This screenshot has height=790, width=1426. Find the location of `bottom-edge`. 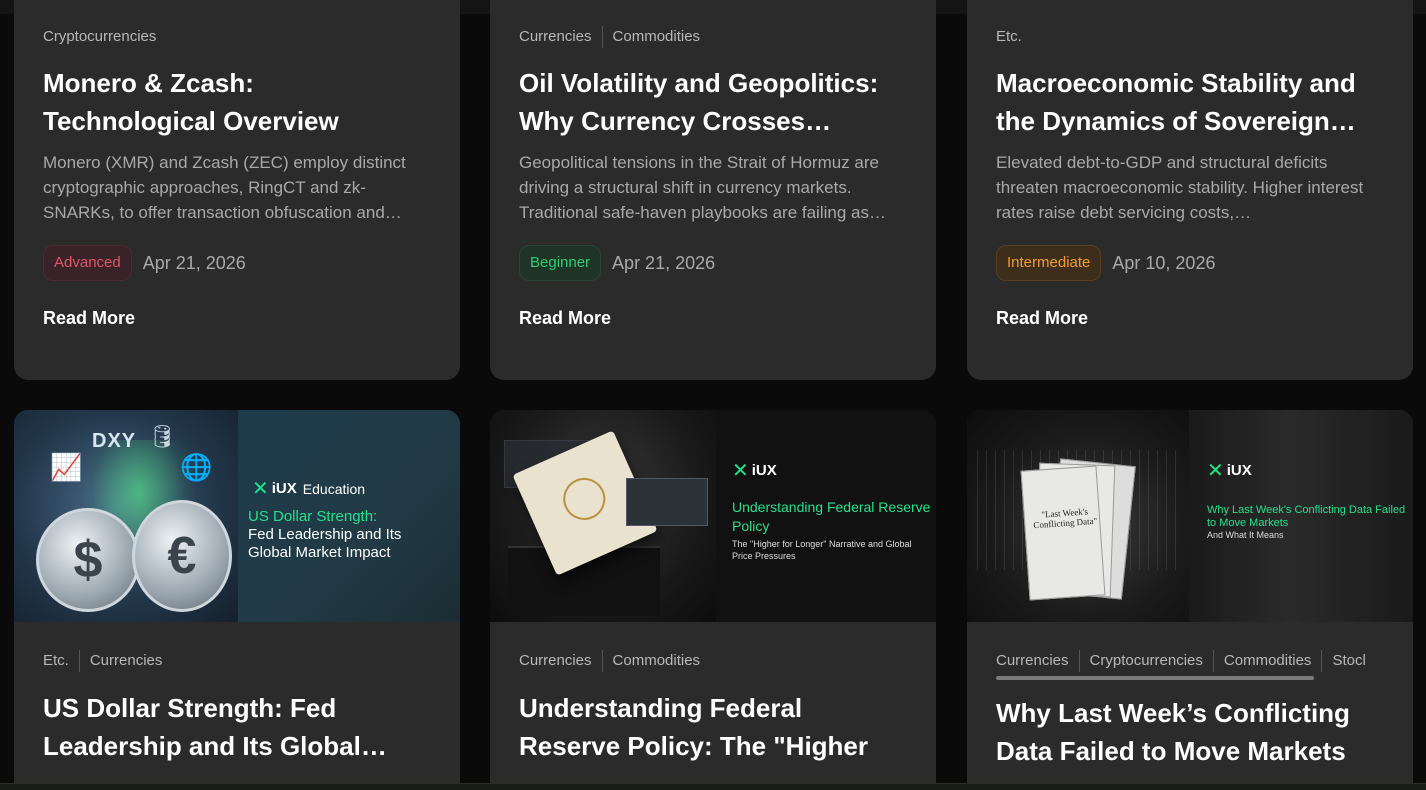

bottom-edge is located at coordinates (713, 786).